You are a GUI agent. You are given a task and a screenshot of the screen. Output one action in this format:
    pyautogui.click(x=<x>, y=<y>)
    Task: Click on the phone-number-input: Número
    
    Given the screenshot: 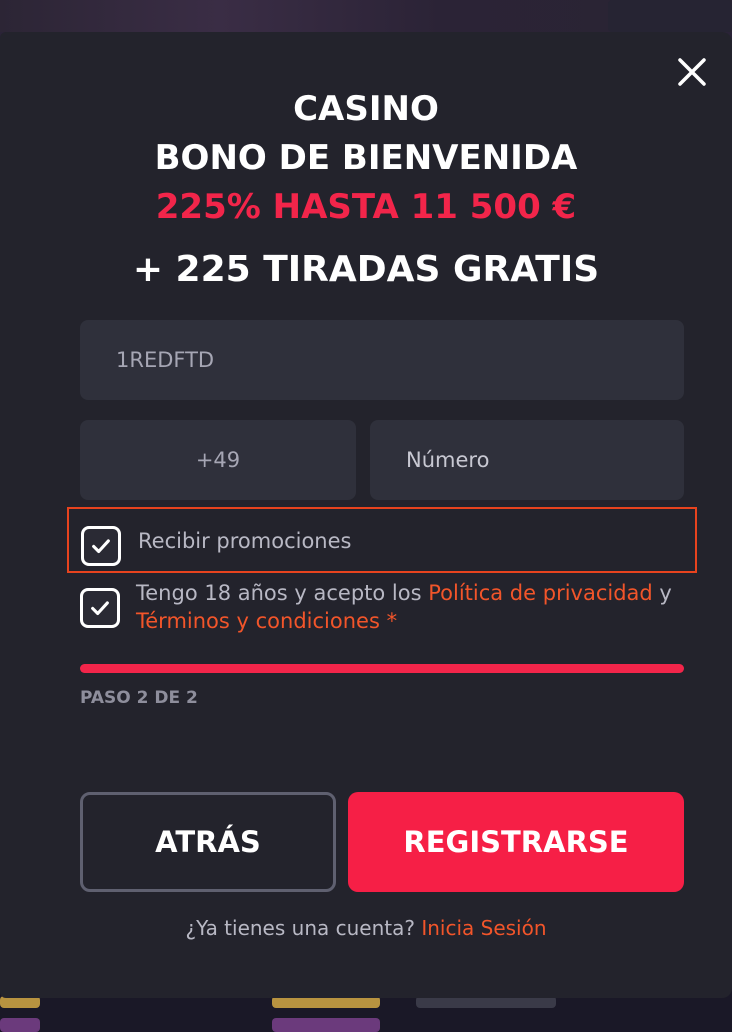 What is the action you would take?
    pyautogui.click(x=527, y=460)
    